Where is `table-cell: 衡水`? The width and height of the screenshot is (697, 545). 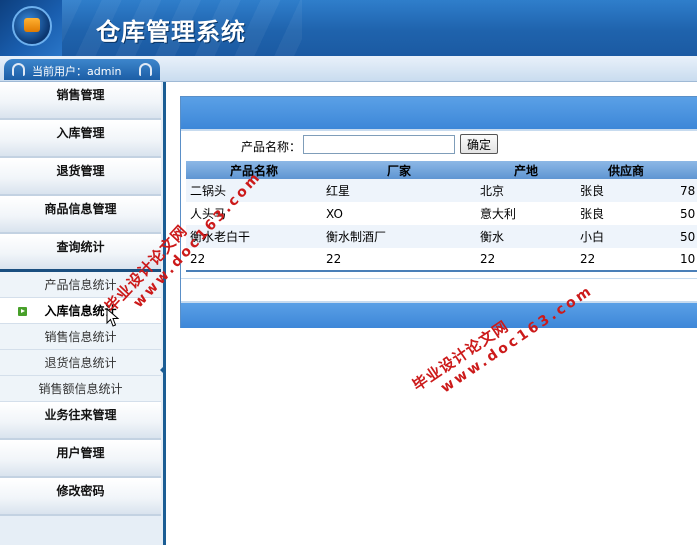 table-cell: 衡水 is located at coordinates (526, 236).